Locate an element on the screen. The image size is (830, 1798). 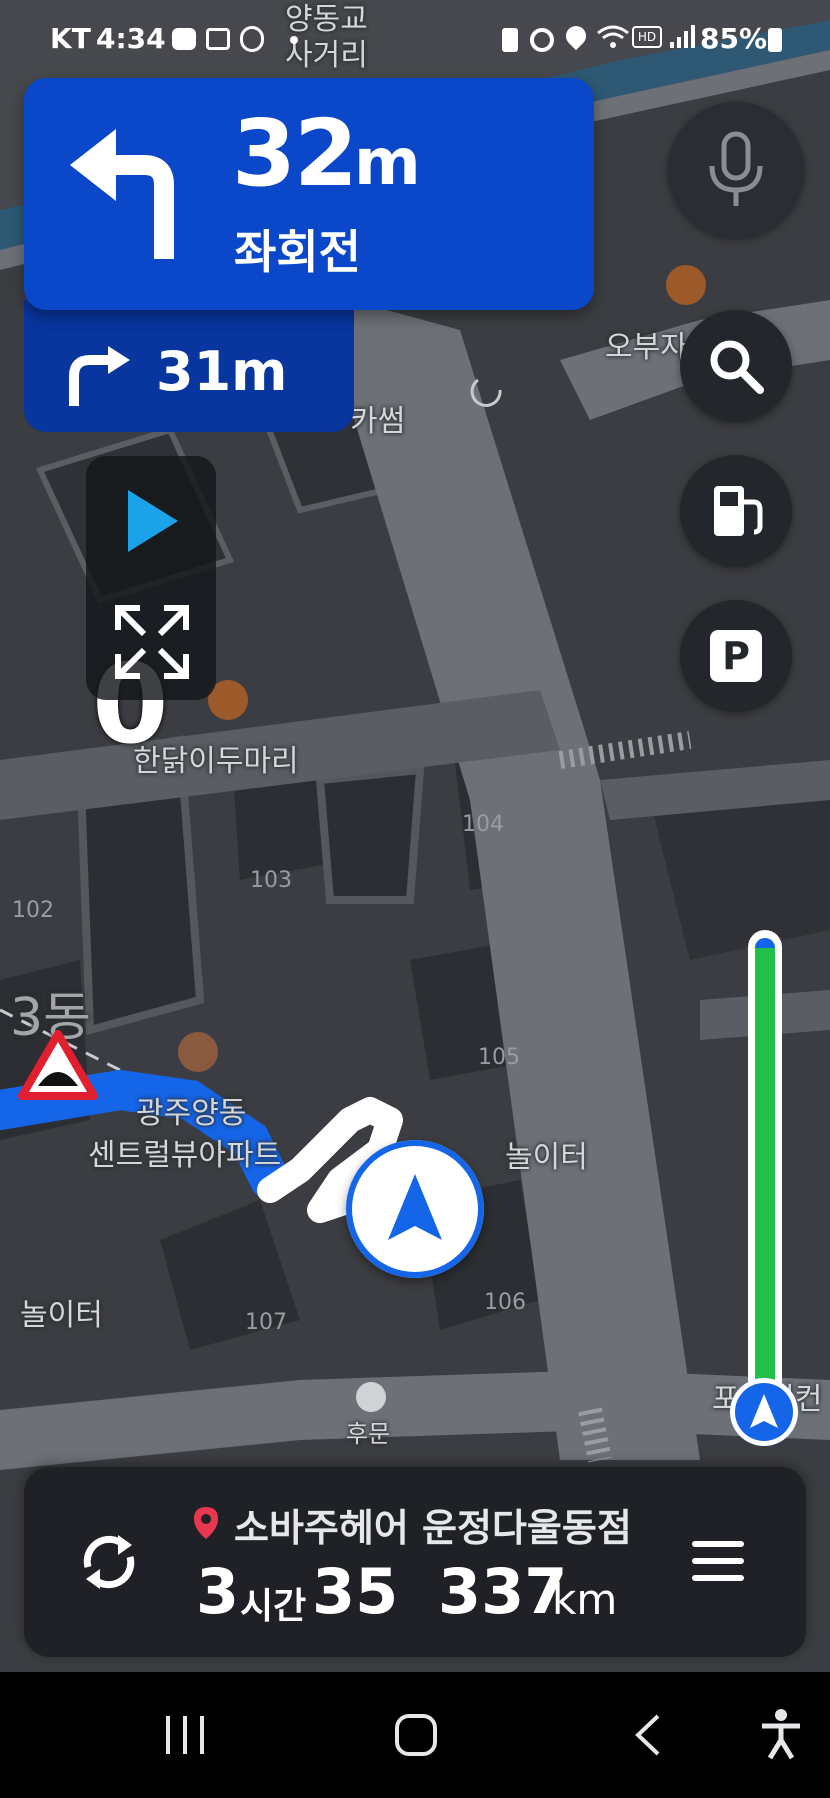
search-icon is located at coordinates (737, 367).